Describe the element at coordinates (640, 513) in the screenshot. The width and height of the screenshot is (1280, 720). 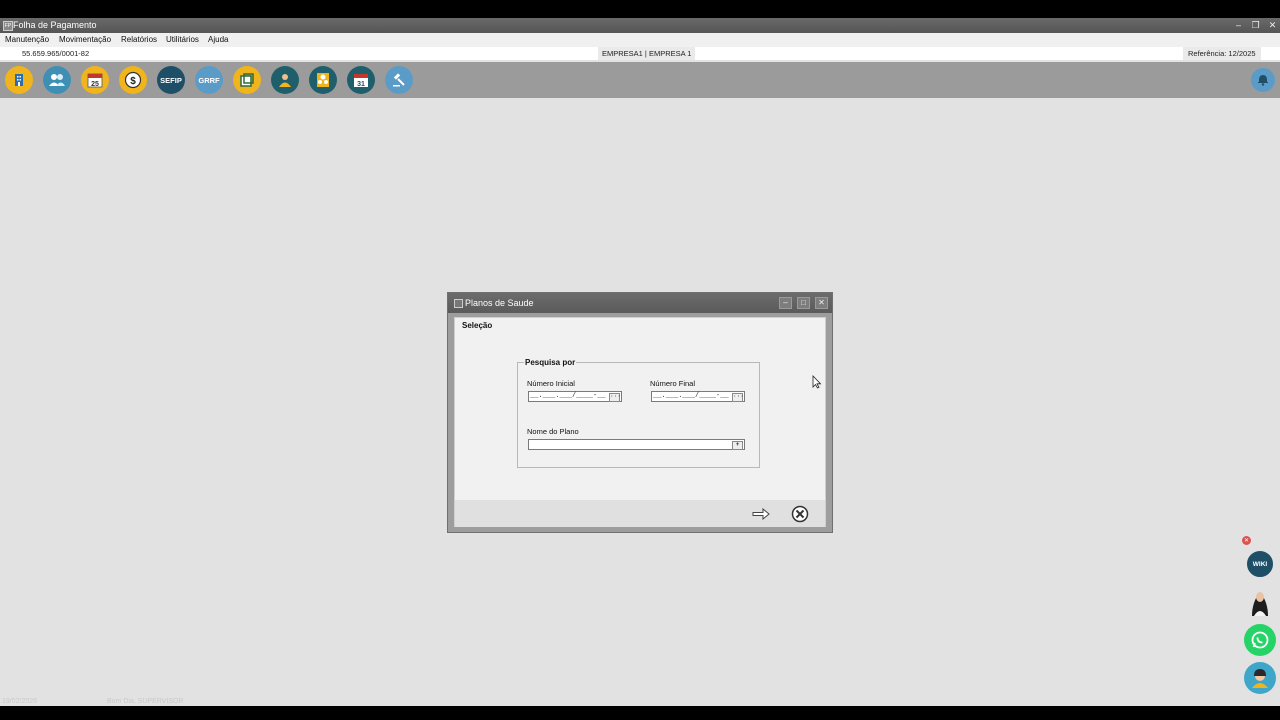
I see `dialog-footer` at that location.